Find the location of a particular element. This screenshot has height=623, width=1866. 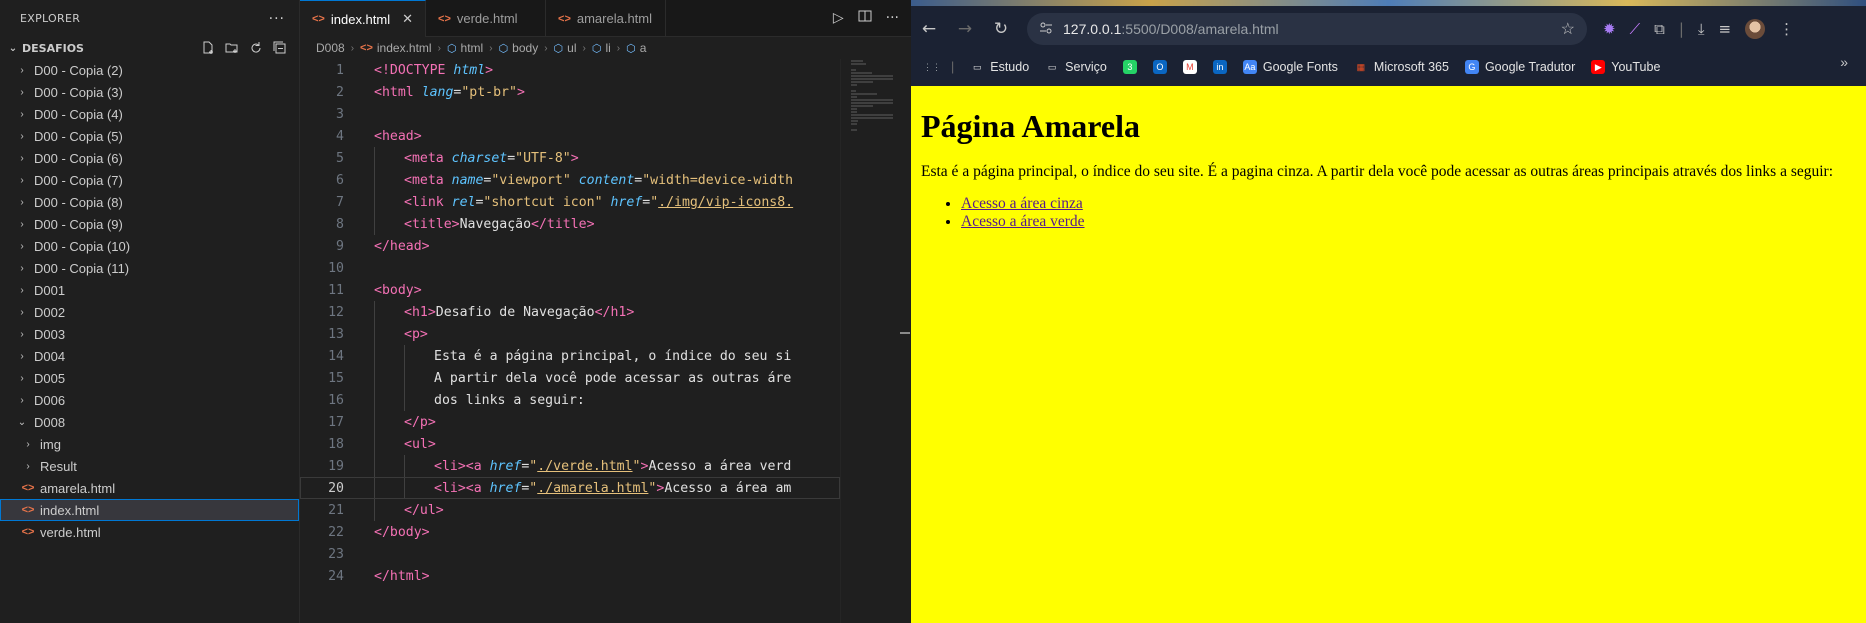

editor-tab: <> index.html ✕ is located at coordinates (363, 18).